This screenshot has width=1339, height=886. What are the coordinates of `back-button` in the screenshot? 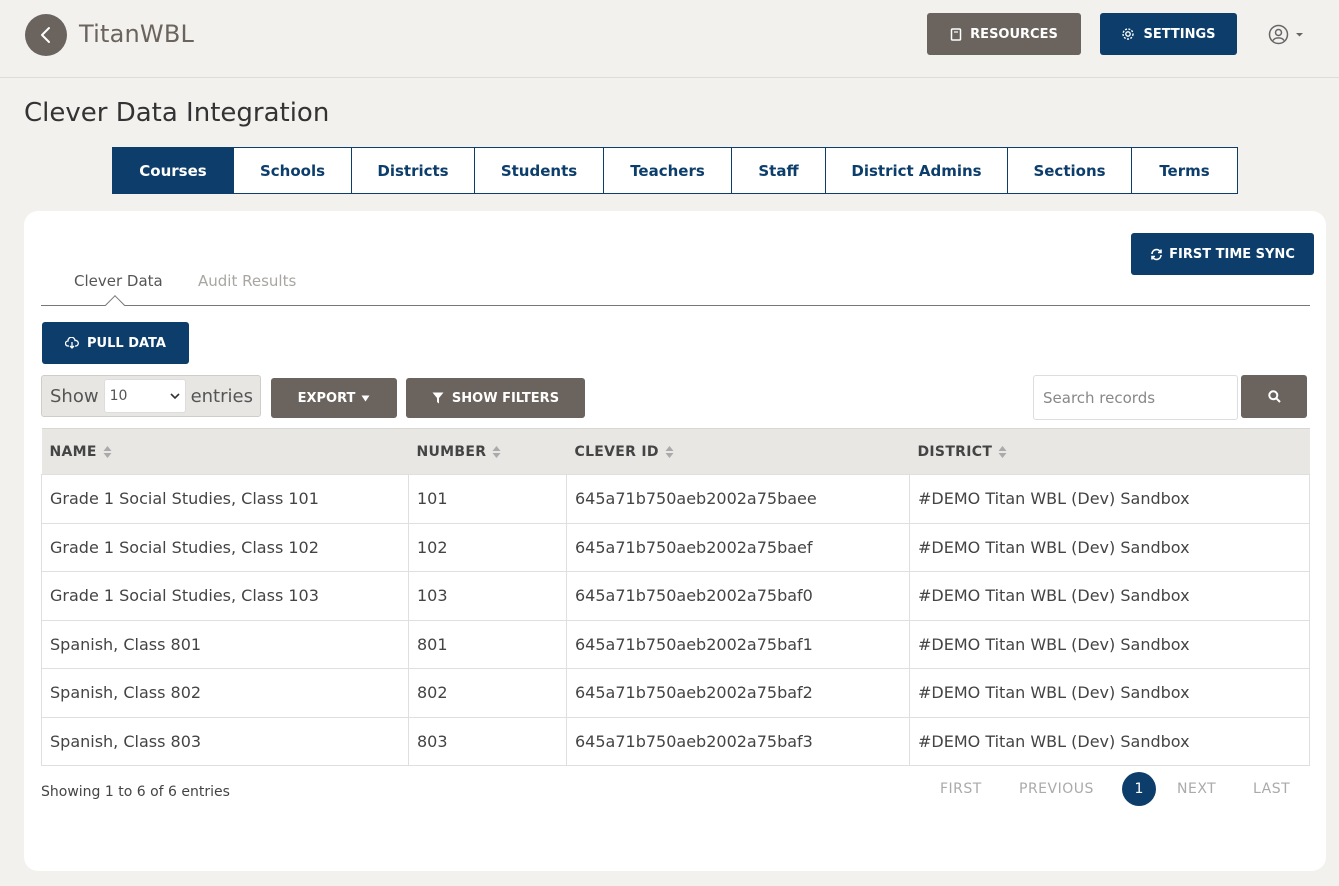 It's located at (46, 35).